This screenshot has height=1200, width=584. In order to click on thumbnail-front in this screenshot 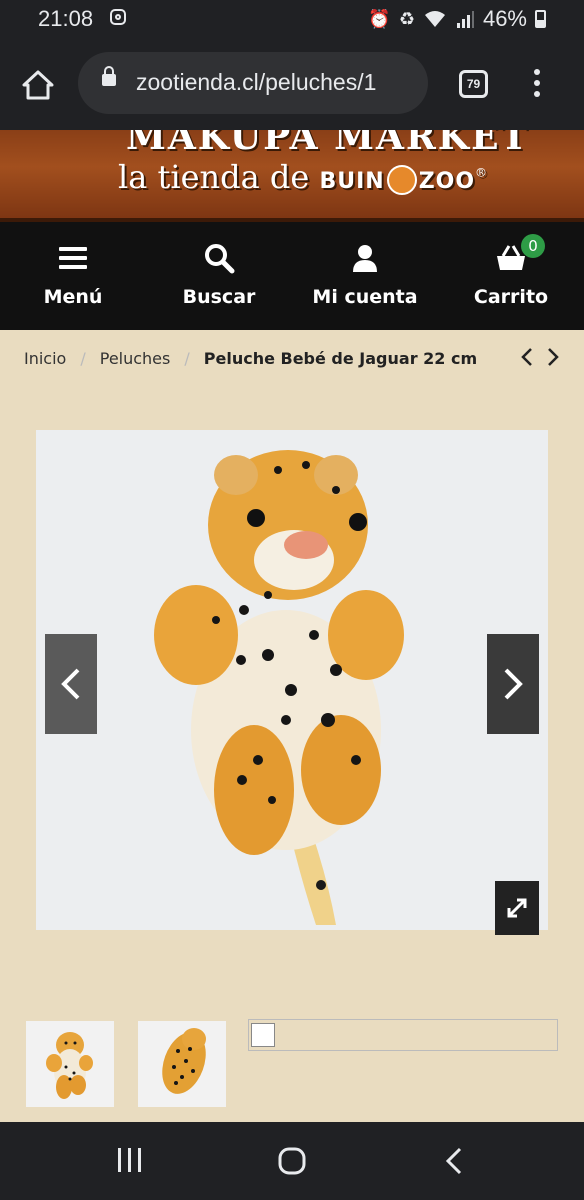, I will do `click(70, 1064)`.